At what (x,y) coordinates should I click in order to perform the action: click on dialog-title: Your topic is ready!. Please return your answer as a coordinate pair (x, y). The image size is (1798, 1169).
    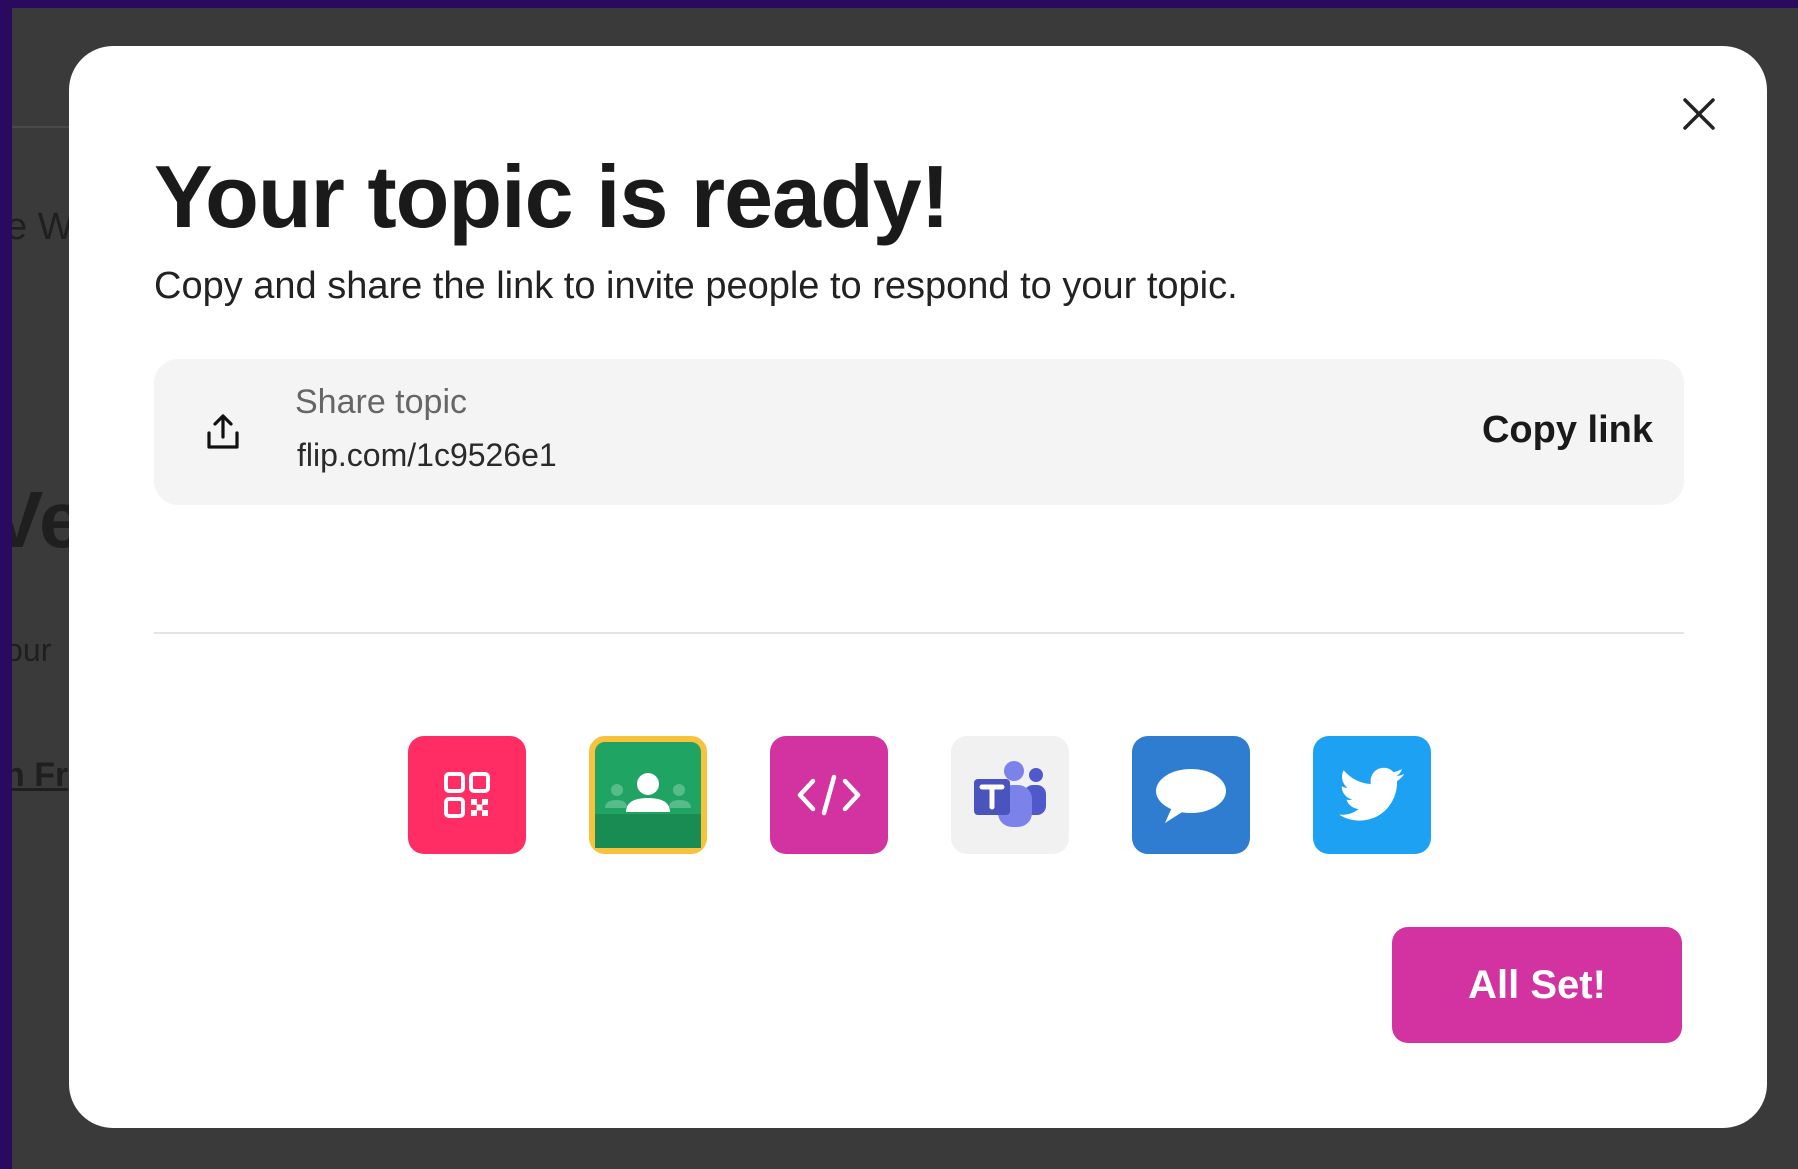
    Looking at the image, I should click on (552, 196).